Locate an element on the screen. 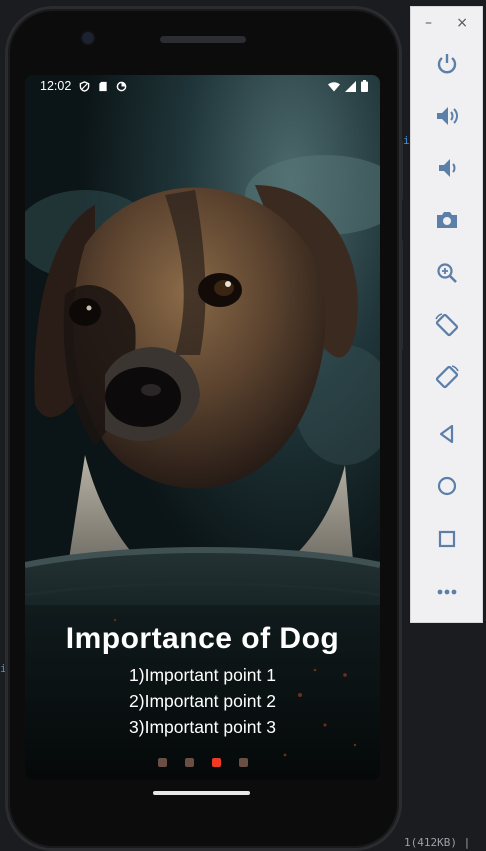 Image resolution: width=486 pixels, height=851 pixels. close-button: × is located at coordinates (462, 23).